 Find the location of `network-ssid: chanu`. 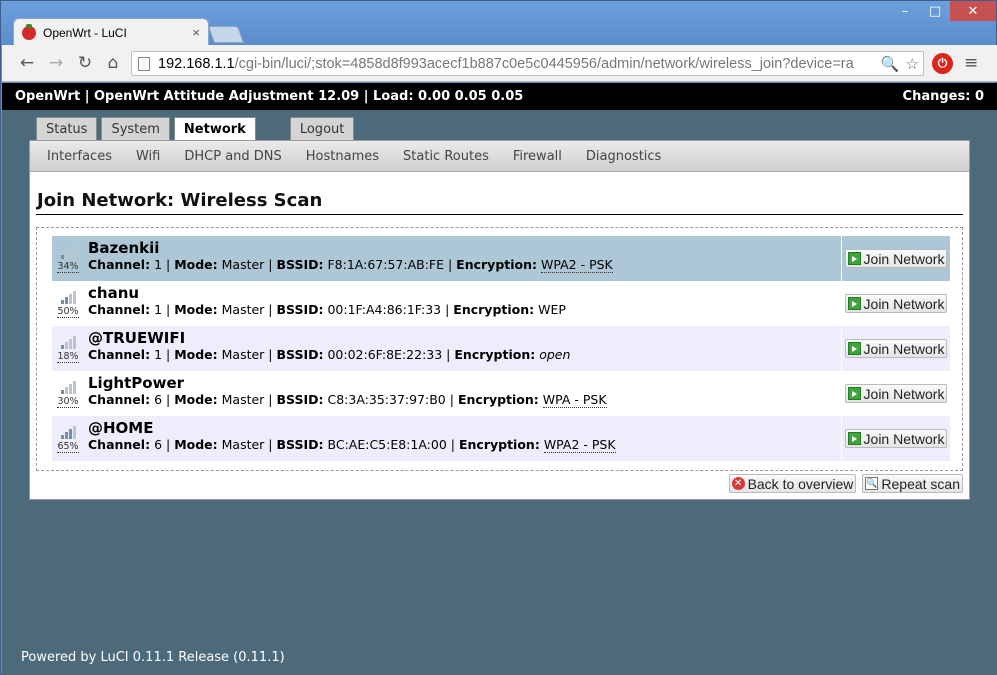

network-ssid: chanu is located at coordinates (114, 293).